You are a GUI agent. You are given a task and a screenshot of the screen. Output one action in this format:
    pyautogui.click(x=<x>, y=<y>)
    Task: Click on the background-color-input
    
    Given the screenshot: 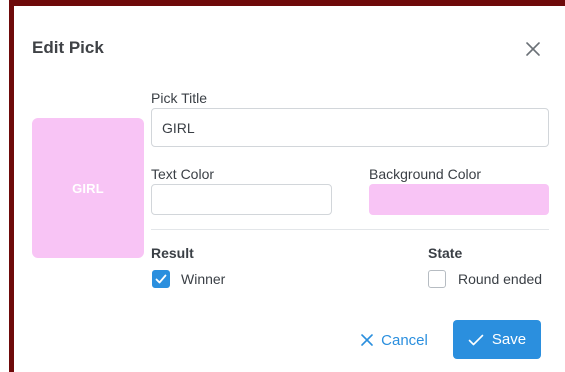 What is the action you would take?
    pyautogui.click(x=459, y=199)
    